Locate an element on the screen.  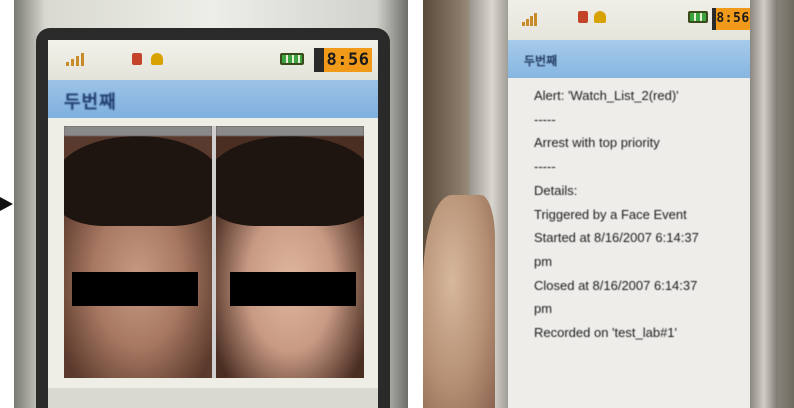
message-line: Details: is located at coordinates (556, 190).